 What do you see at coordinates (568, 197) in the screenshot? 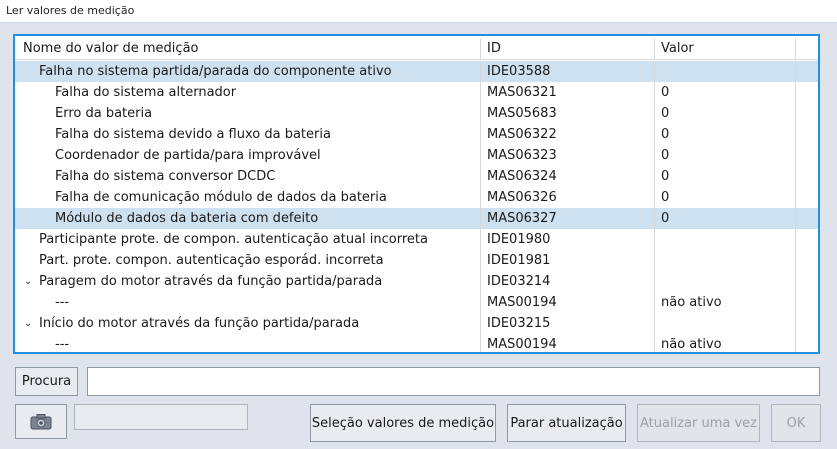
I see `row-id: MAS06326` at bounding box center [568, 197].